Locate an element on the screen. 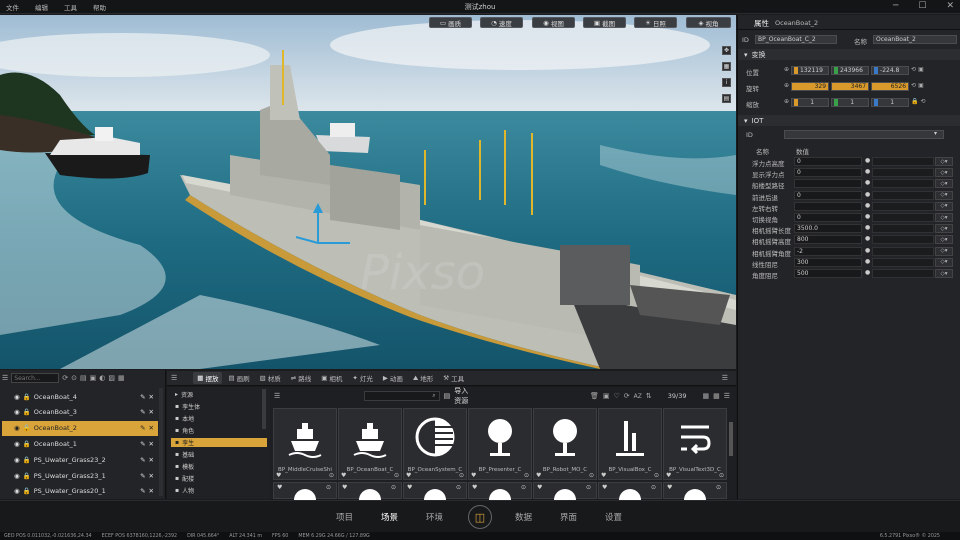  tree-item: ▪ 孪生体 is located at coordinates (219, 406).